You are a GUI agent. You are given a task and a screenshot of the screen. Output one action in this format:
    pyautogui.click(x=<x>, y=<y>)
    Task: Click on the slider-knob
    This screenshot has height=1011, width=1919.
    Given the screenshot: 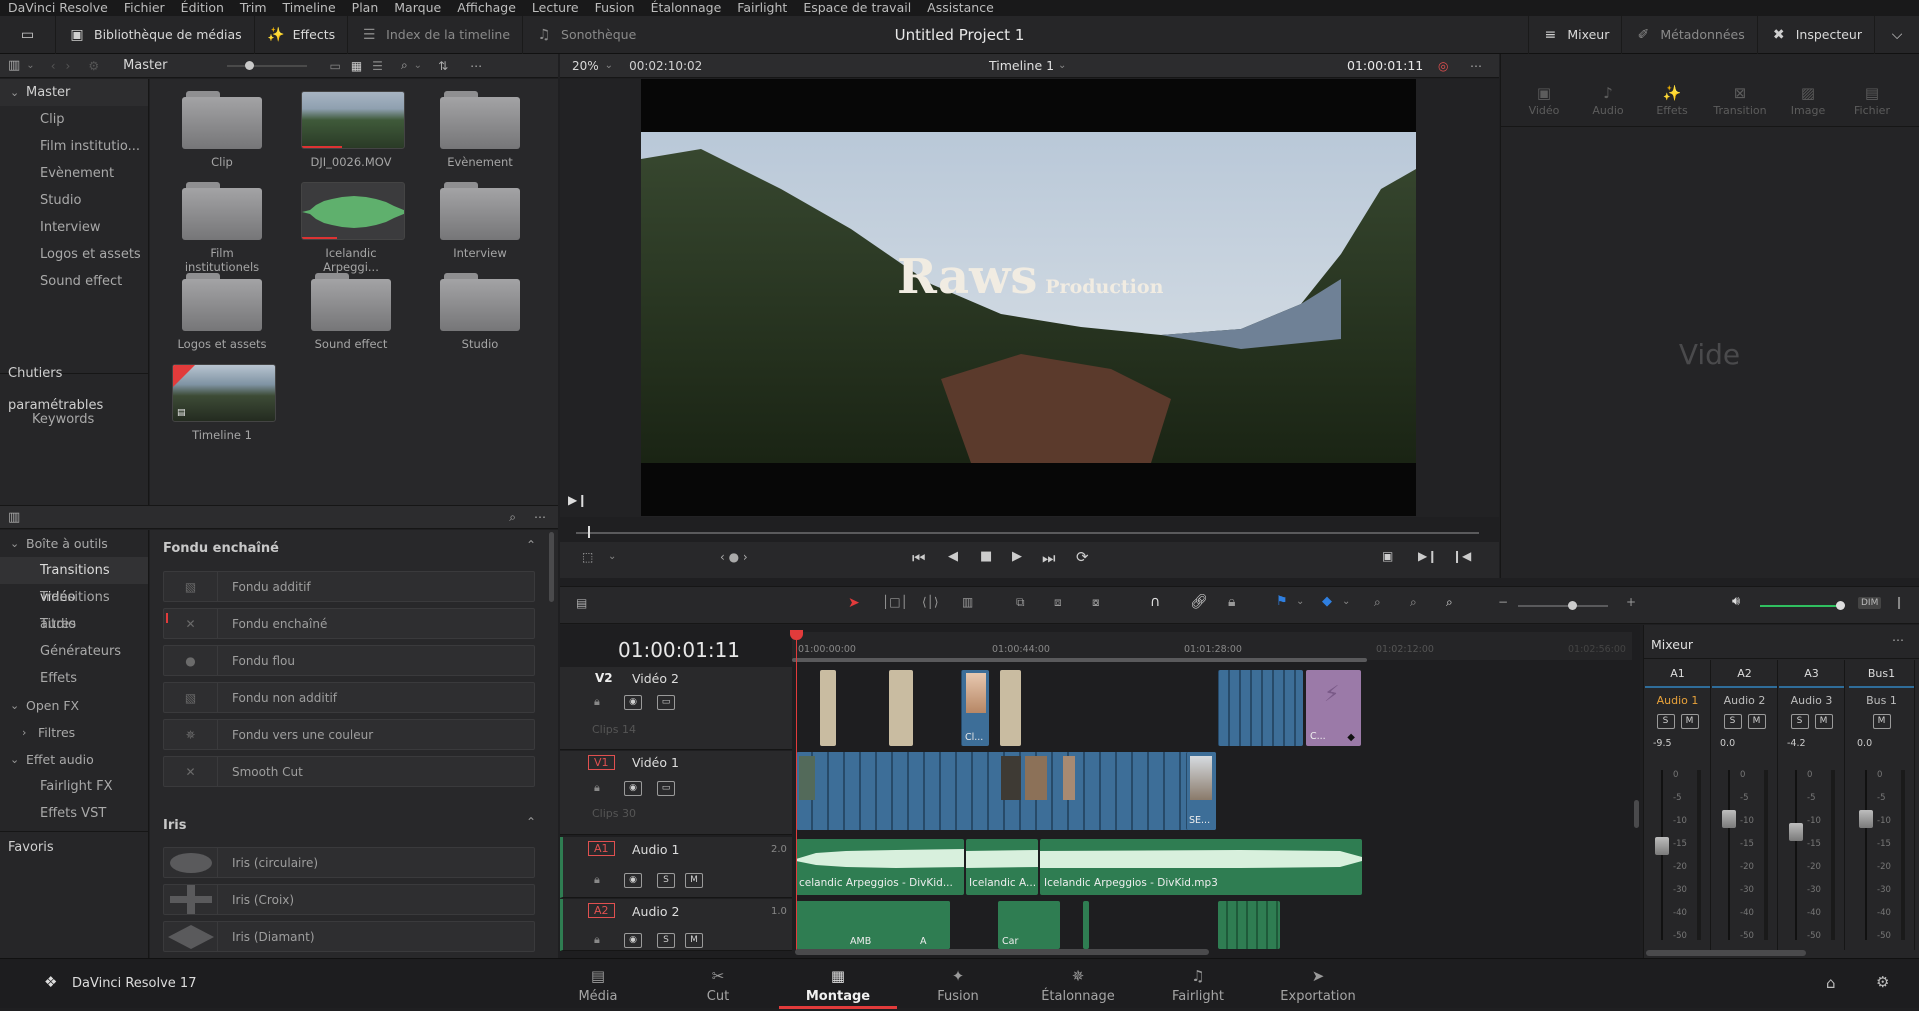 What is the action you would take?
    pyautogui.click(x=1572, y=605)
    